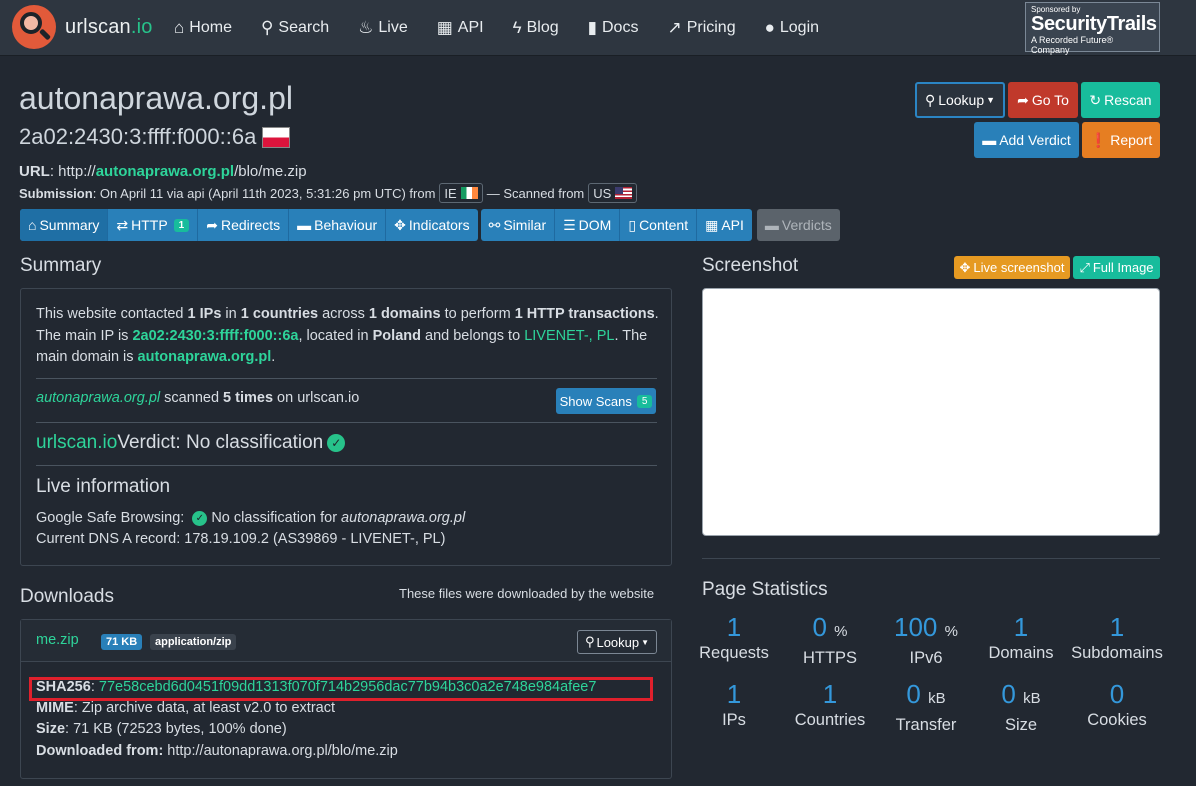  Describe the element at coordinates (98, 398) in the screenshot. I see `scanned-domain-link: autonaprawa.org.pl` at that location.